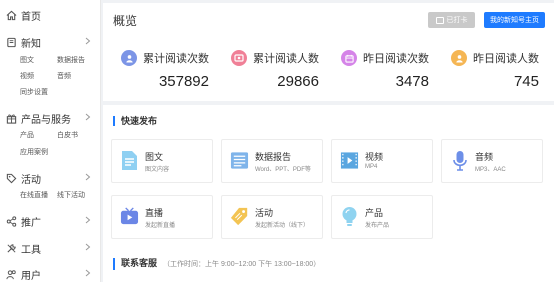  Describe the element at coordinates (514, 20) in the screenshot. I see `my-homepage-button: 我的新知号主页` at that location.